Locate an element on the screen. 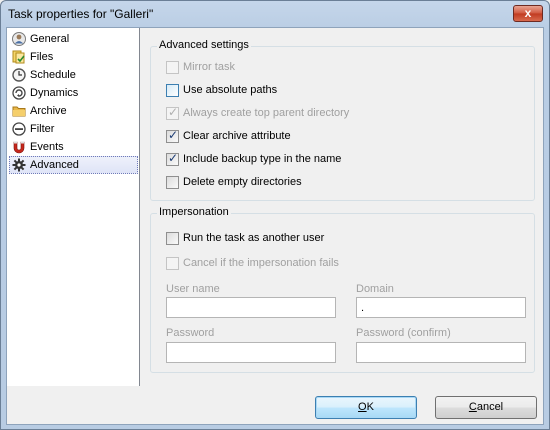  checkbox-label: Clear archive attribute is located at coordinates (237, 136).